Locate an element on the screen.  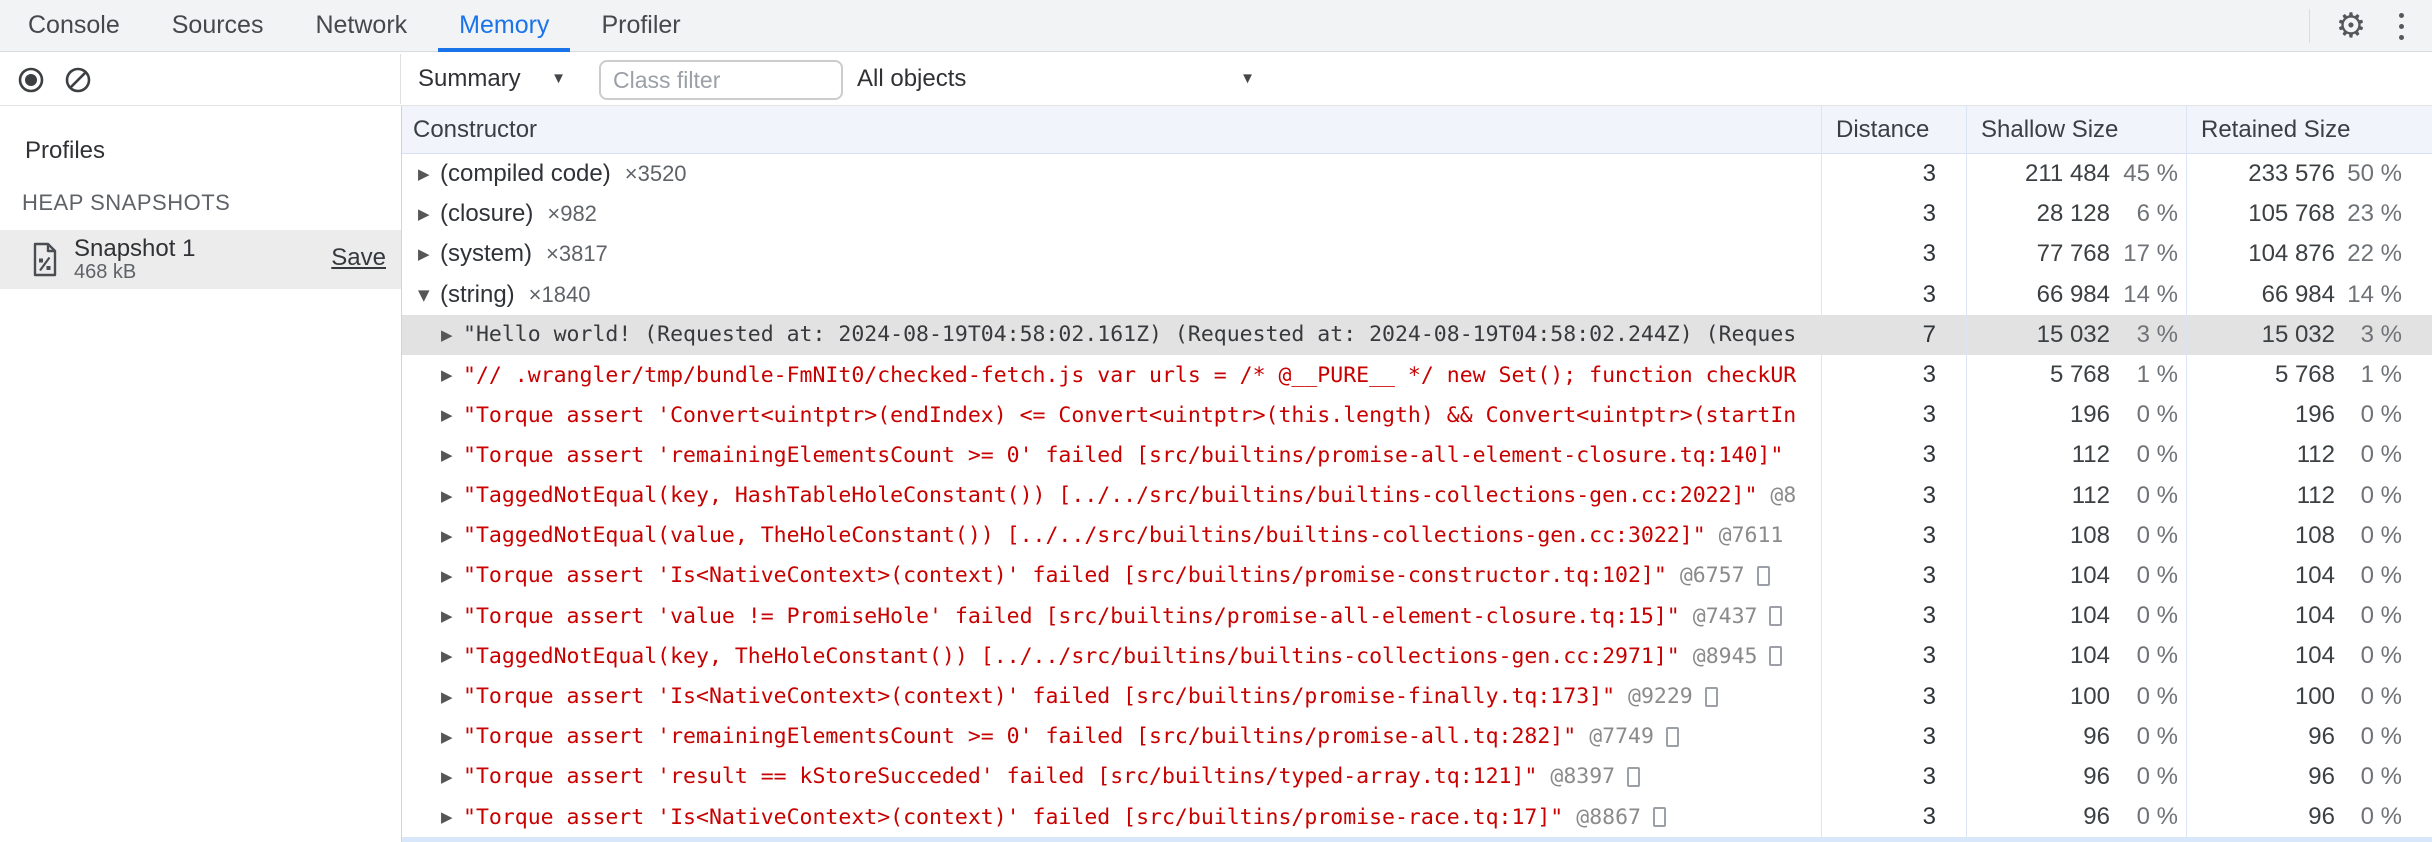
tab-console: Console is located at coordinates (74, 25).